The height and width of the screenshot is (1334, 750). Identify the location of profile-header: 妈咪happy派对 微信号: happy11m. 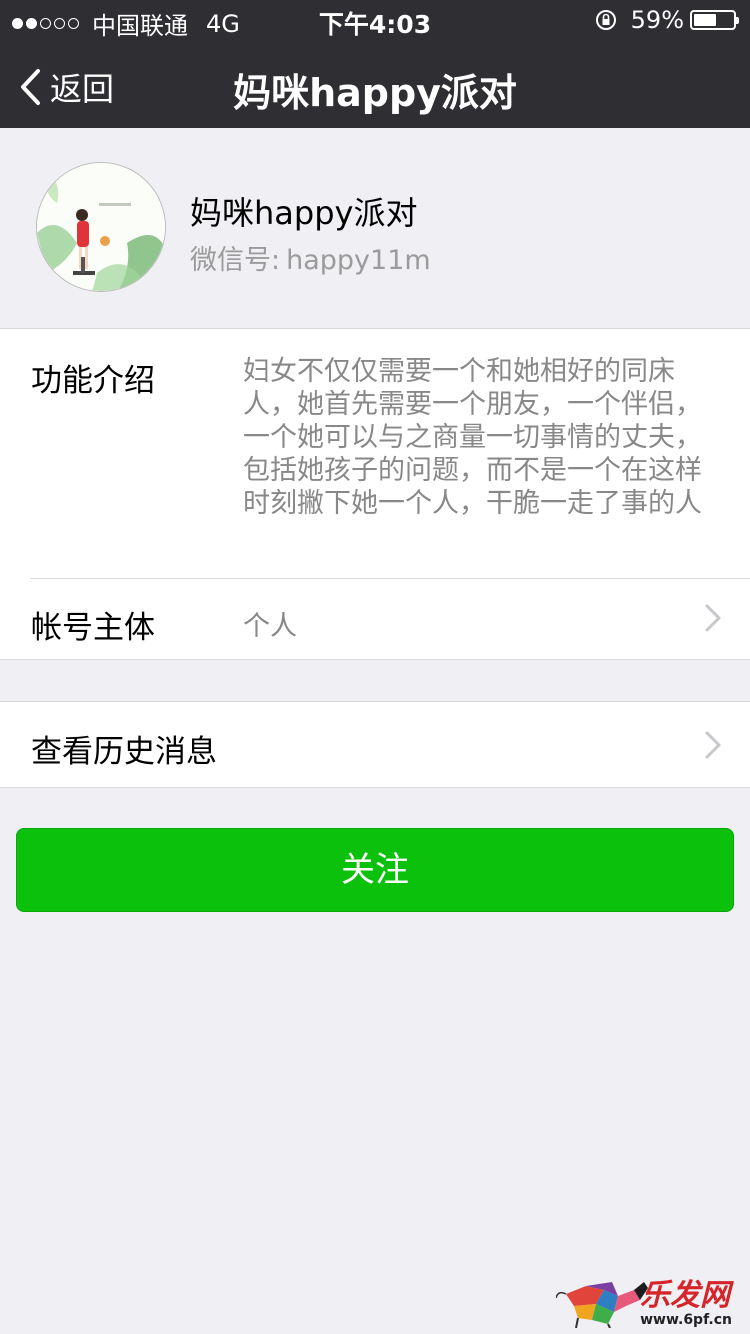
(375, 228).